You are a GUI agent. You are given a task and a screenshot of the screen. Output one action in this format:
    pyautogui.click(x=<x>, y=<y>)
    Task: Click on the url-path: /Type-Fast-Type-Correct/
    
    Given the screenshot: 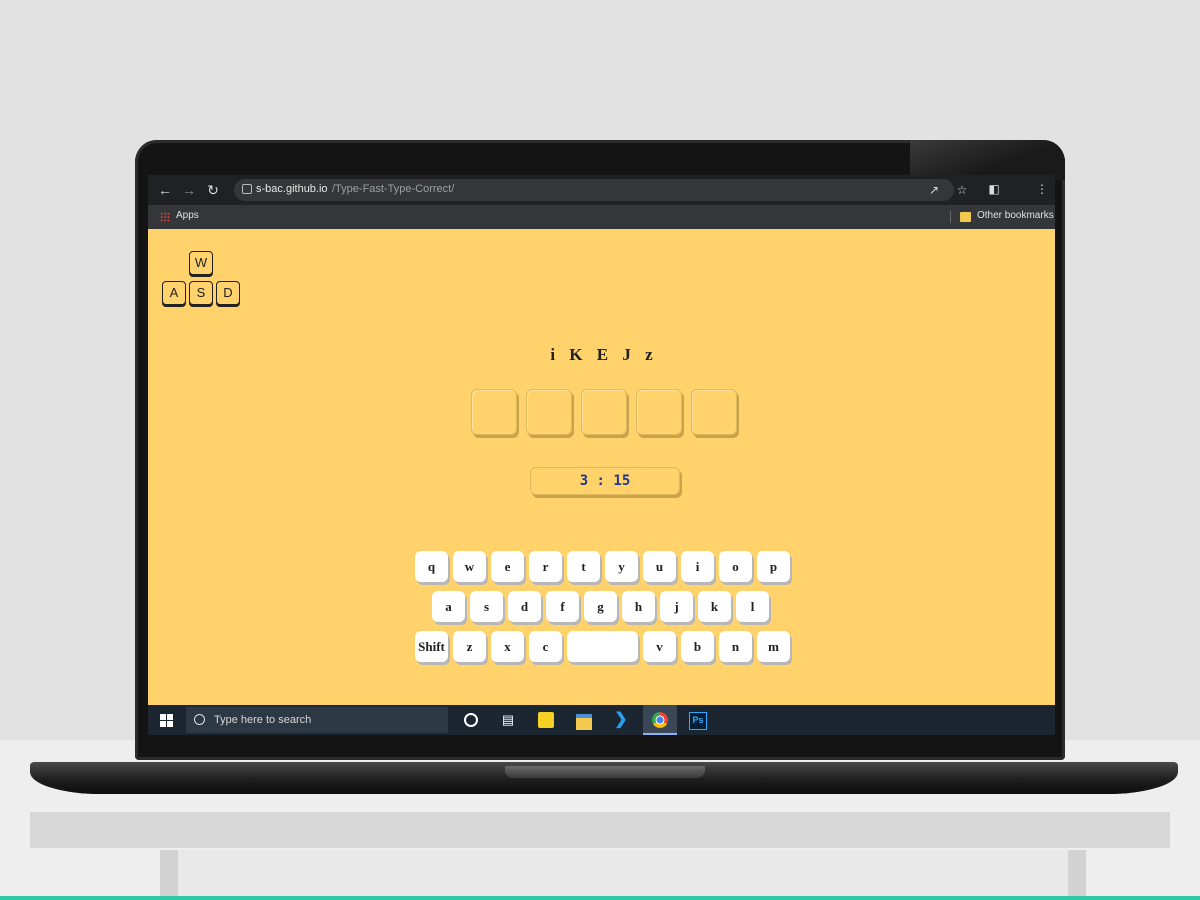 What is the action you would take?
    pyautogui.click(x=393, y=189)
    